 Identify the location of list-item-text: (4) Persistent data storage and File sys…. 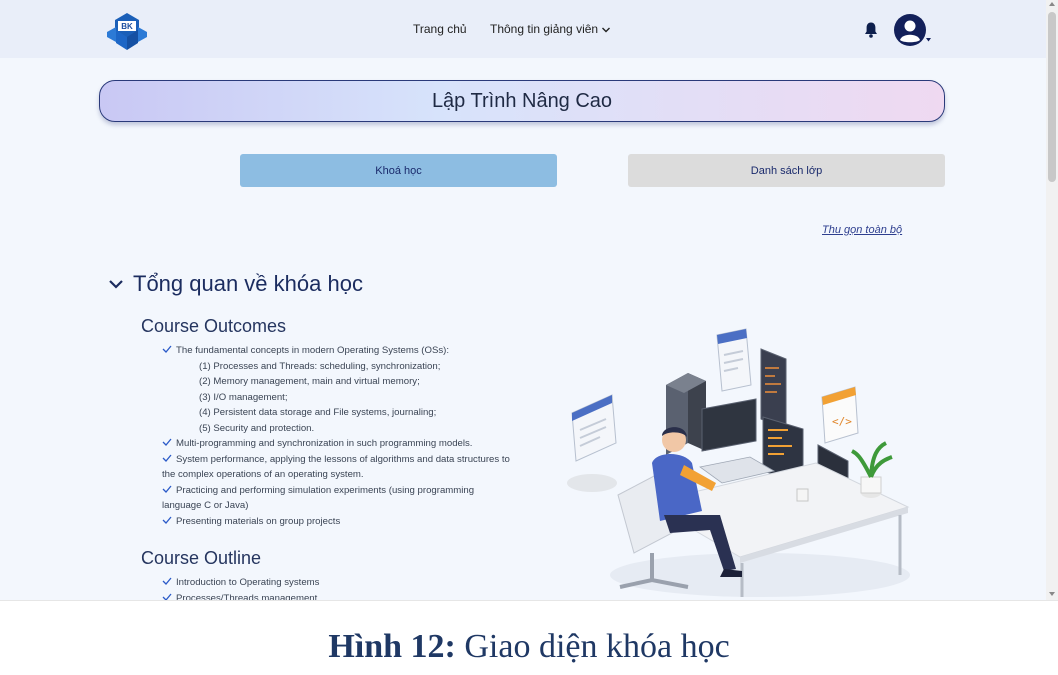
(318, 412).